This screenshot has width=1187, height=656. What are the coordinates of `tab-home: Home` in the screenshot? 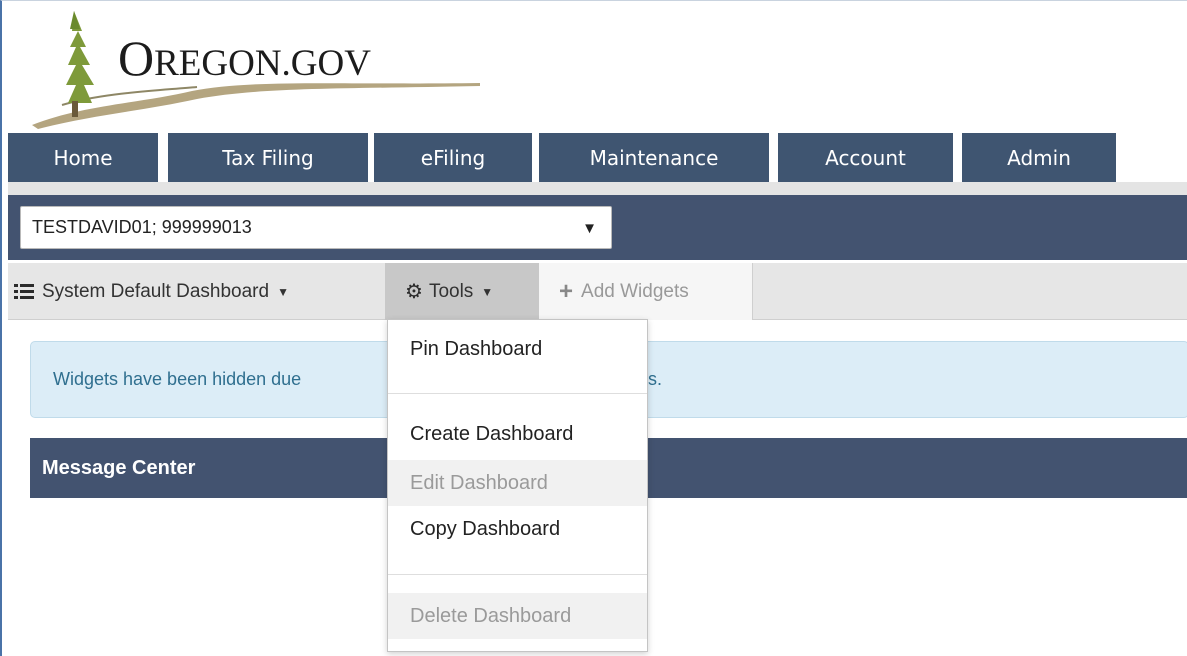 It's located at (83, 158).